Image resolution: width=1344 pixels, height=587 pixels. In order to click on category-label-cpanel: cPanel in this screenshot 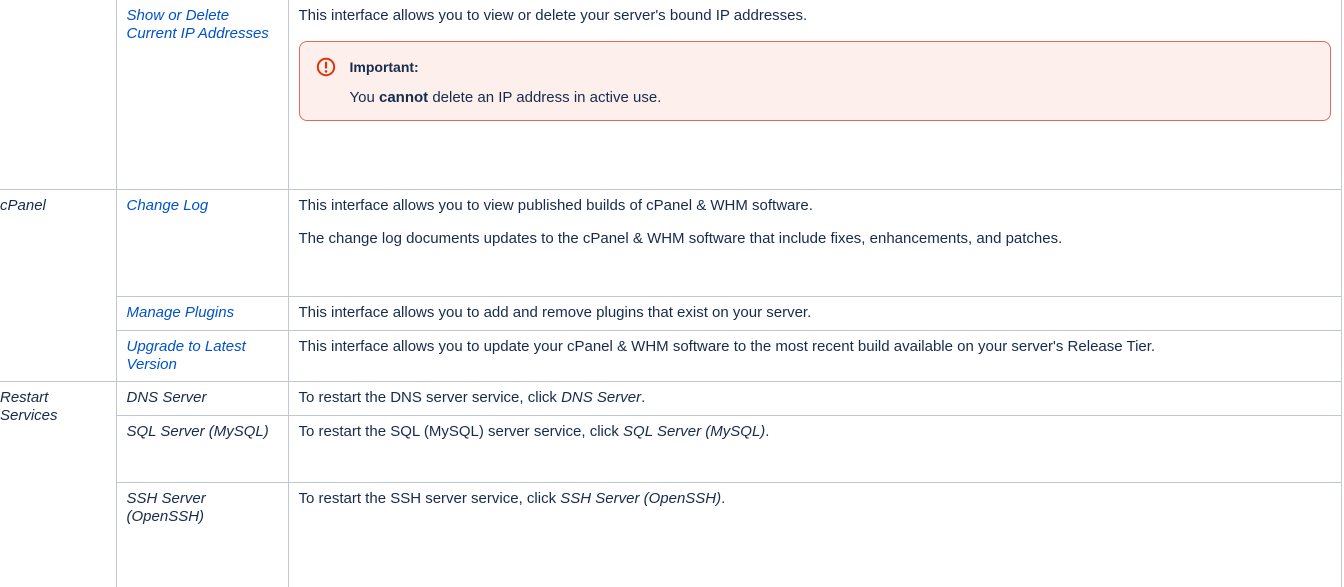, I will do `click(23, 205)`.